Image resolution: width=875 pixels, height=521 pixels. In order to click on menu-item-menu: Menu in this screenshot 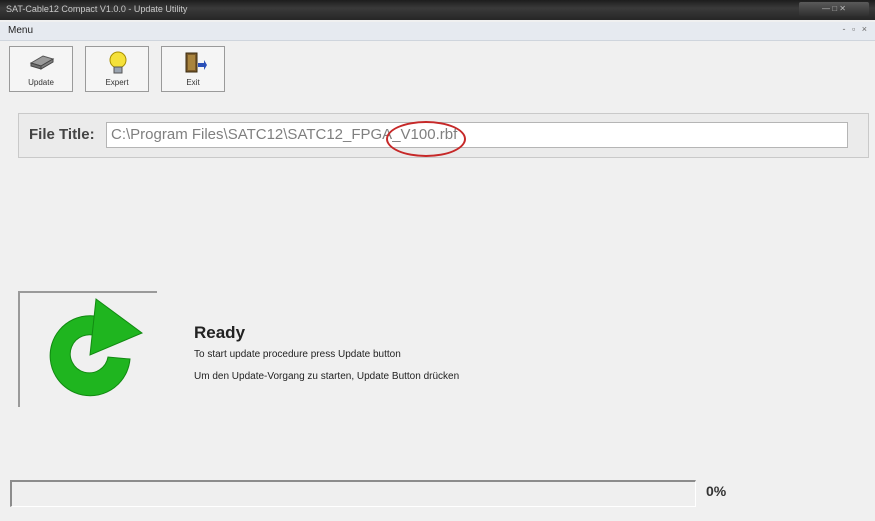, I will do `click(20, 30)`.